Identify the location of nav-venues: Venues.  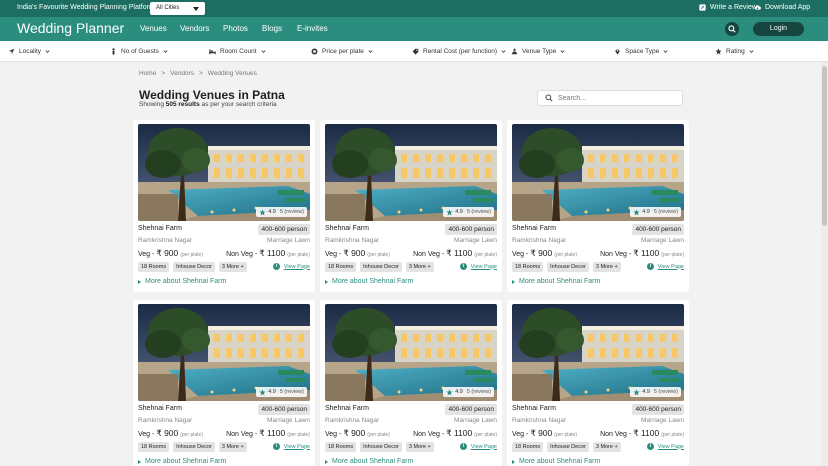
(153, 28).